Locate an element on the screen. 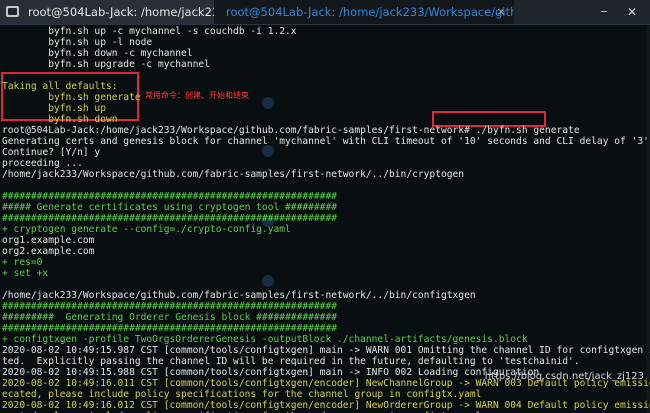 Image resolution: width=650 pixels, height=413 pixels. terminal-line: byfn.sh up is located at coordinates (54, 108).